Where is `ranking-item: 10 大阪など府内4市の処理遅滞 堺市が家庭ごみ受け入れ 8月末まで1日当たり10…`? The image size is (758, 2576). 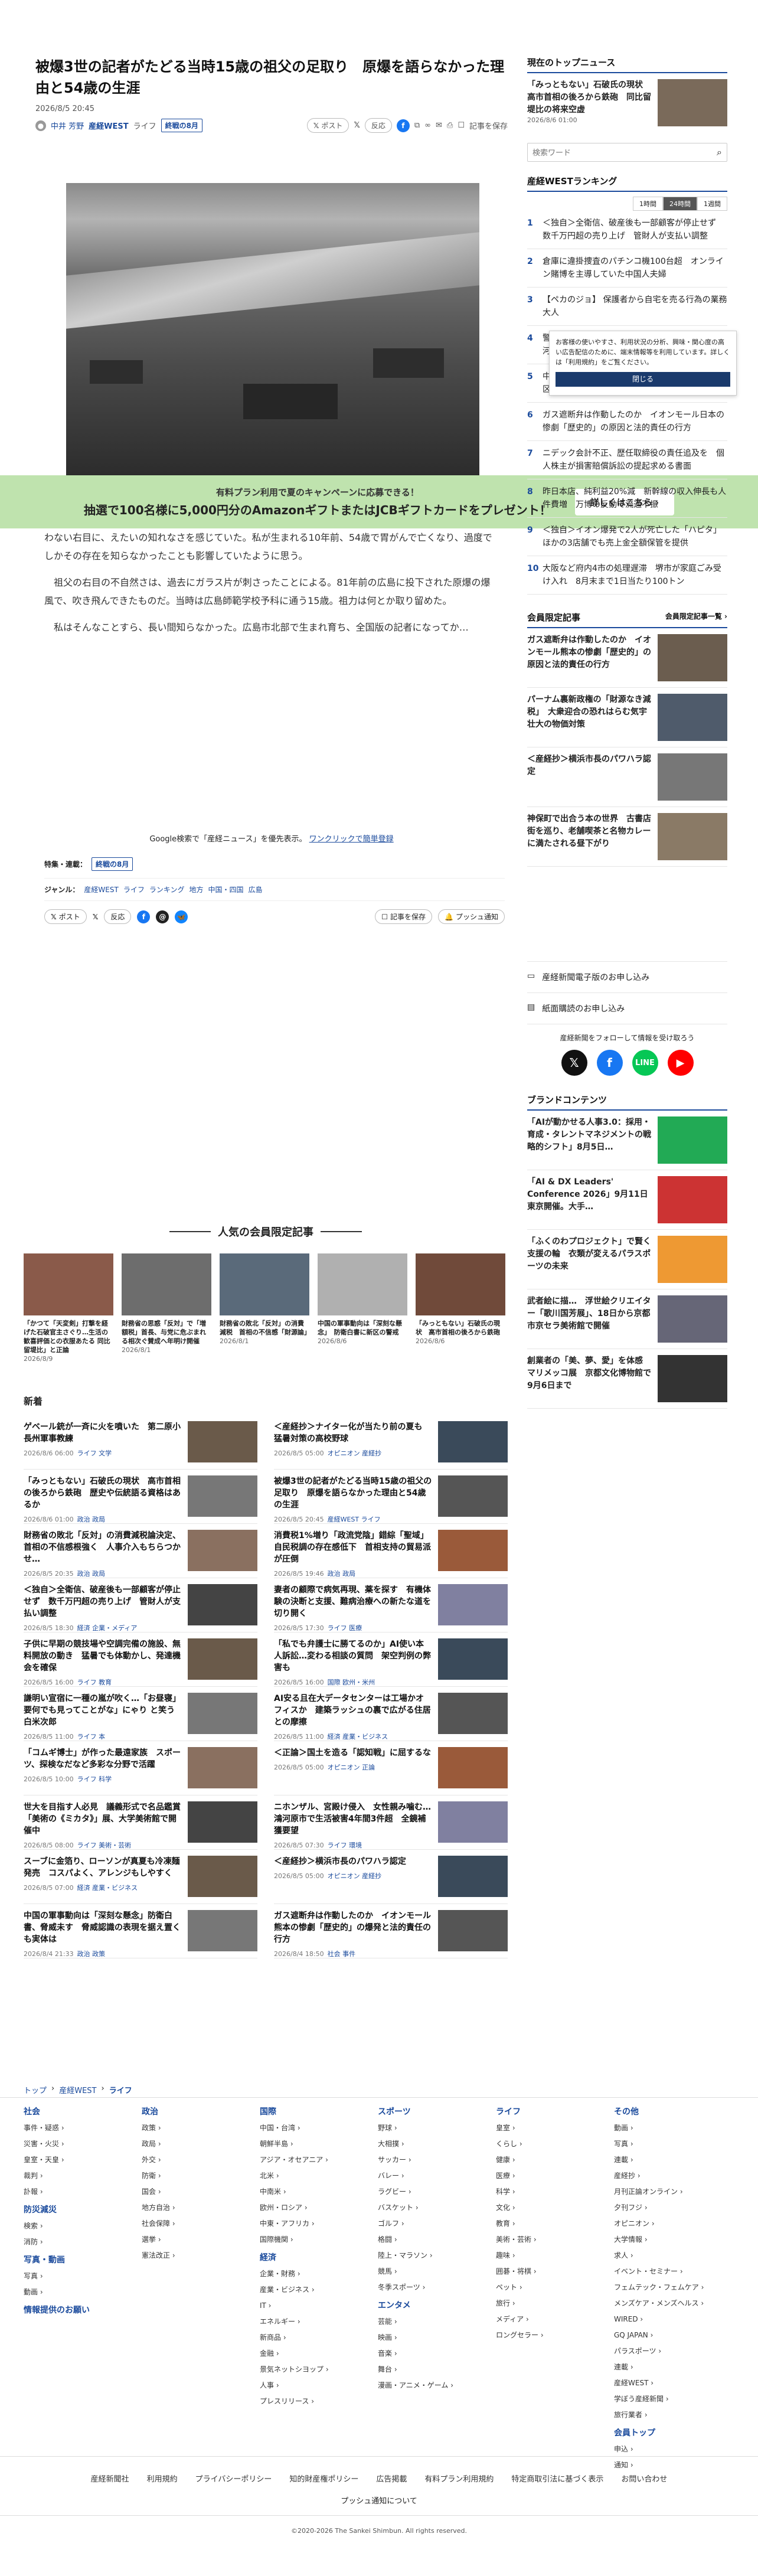 ranking-item: 10 大阪など府内4市の処理遅滞 堺市が家庭ごみ受け入れ 8月末まで1日当たり10… is located at coordinates (627, 575).